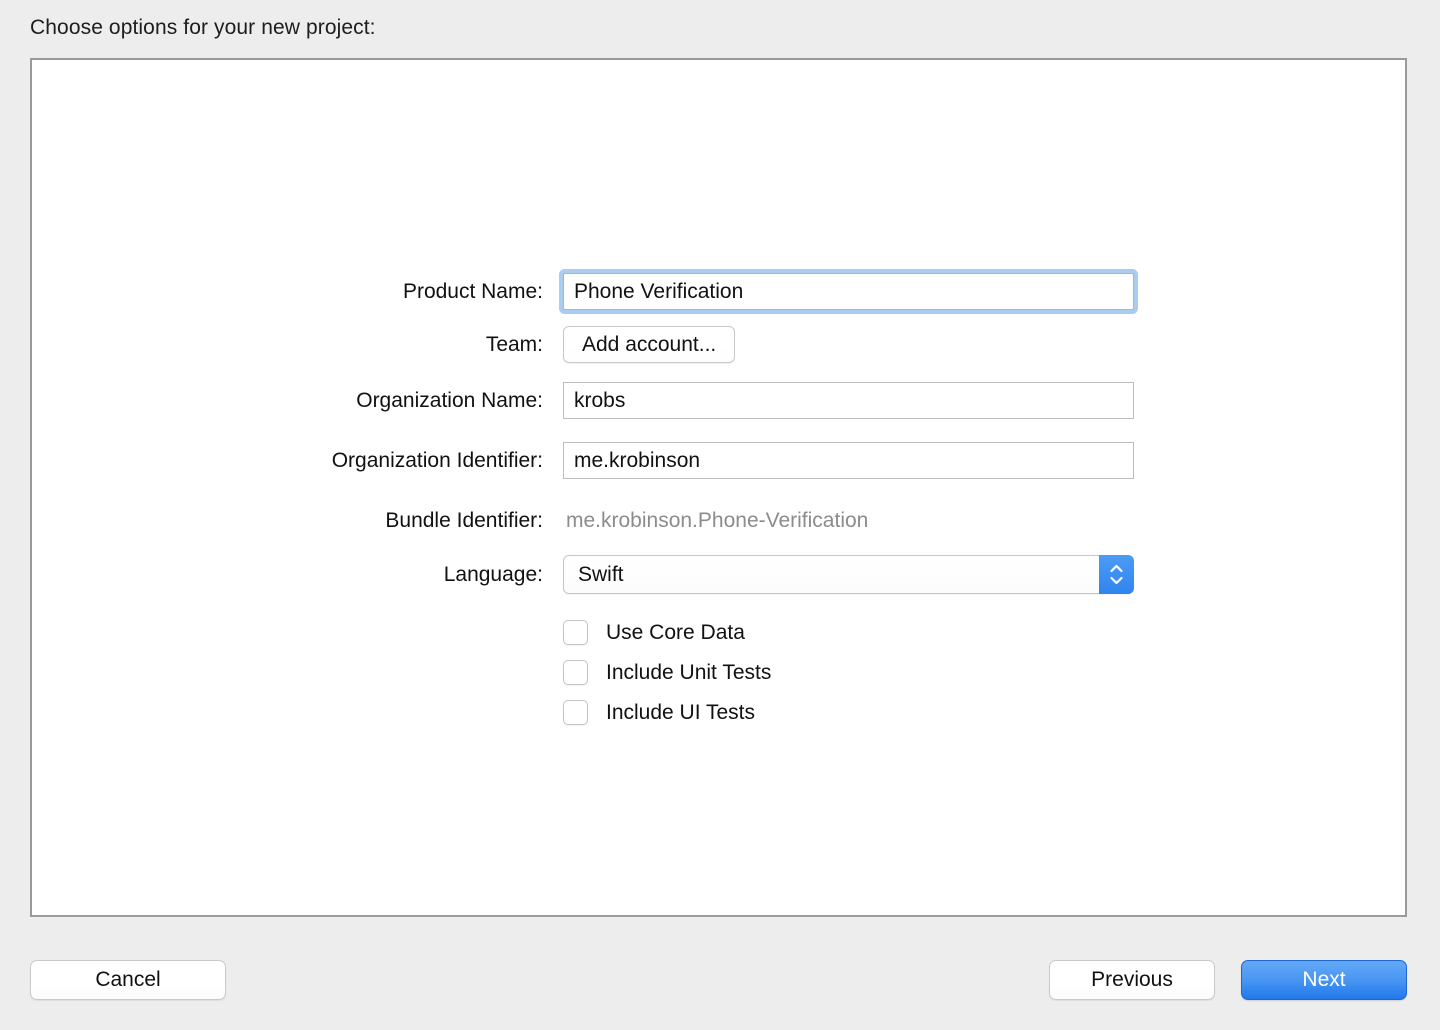 The width and height of the screenshot is (1440, 1030). Describe the element at coordinates (514, 344) in the screenshot. I see `team-label: Team:` at that location.